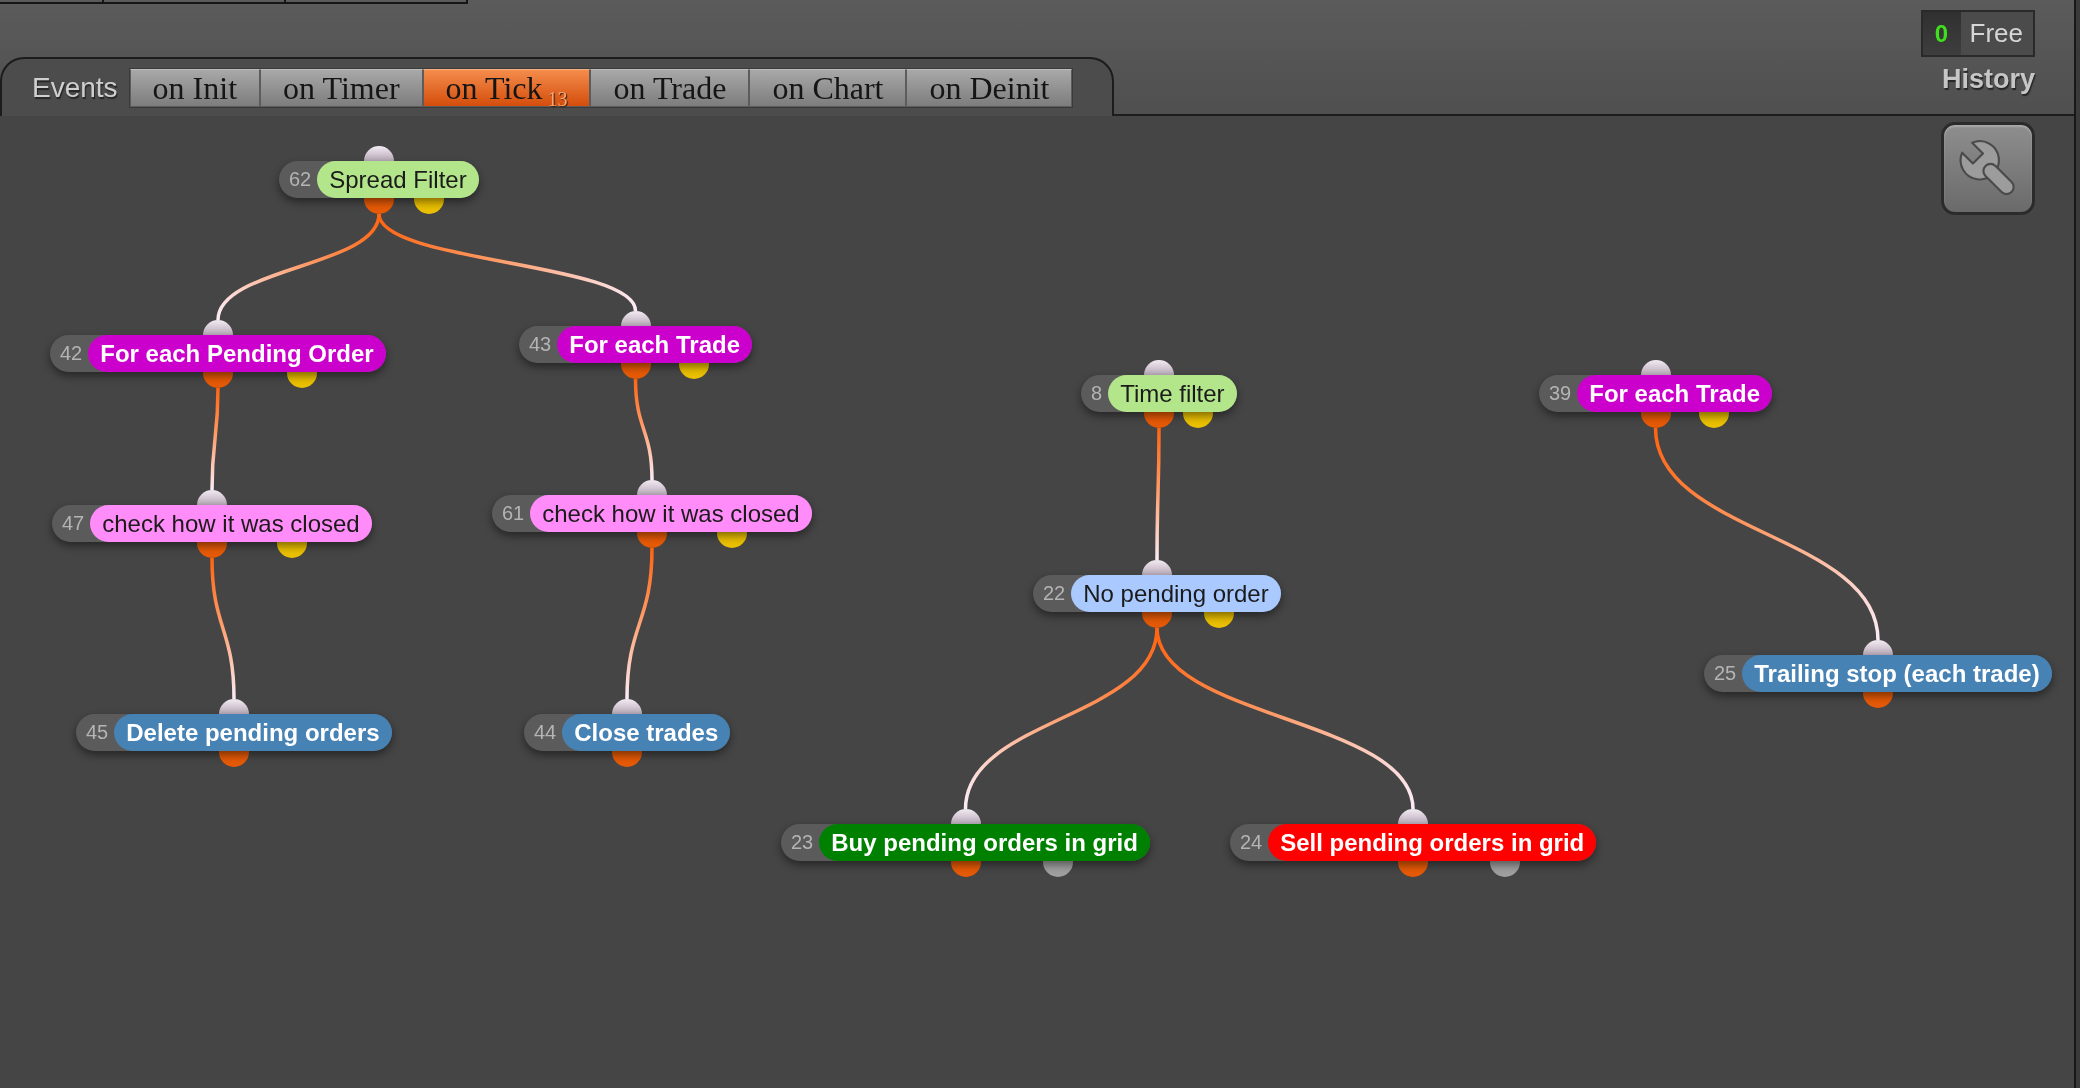  What do you see at coordinates (1988, 168) in the screenshot?
I see `tool-button` at bounding box center [1988, 168].